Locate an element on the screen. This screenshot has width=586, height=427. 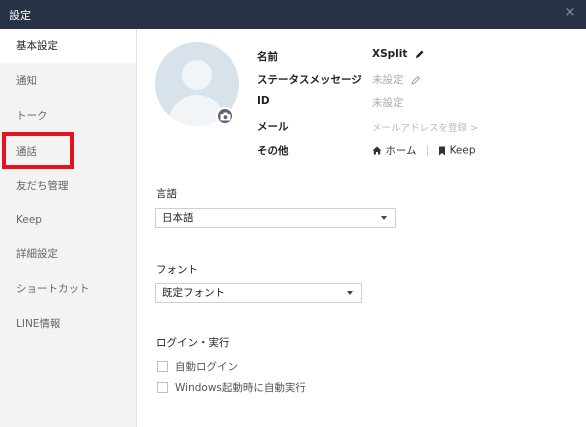
font-select: 既定フォント is located at coordinates (258, 293).